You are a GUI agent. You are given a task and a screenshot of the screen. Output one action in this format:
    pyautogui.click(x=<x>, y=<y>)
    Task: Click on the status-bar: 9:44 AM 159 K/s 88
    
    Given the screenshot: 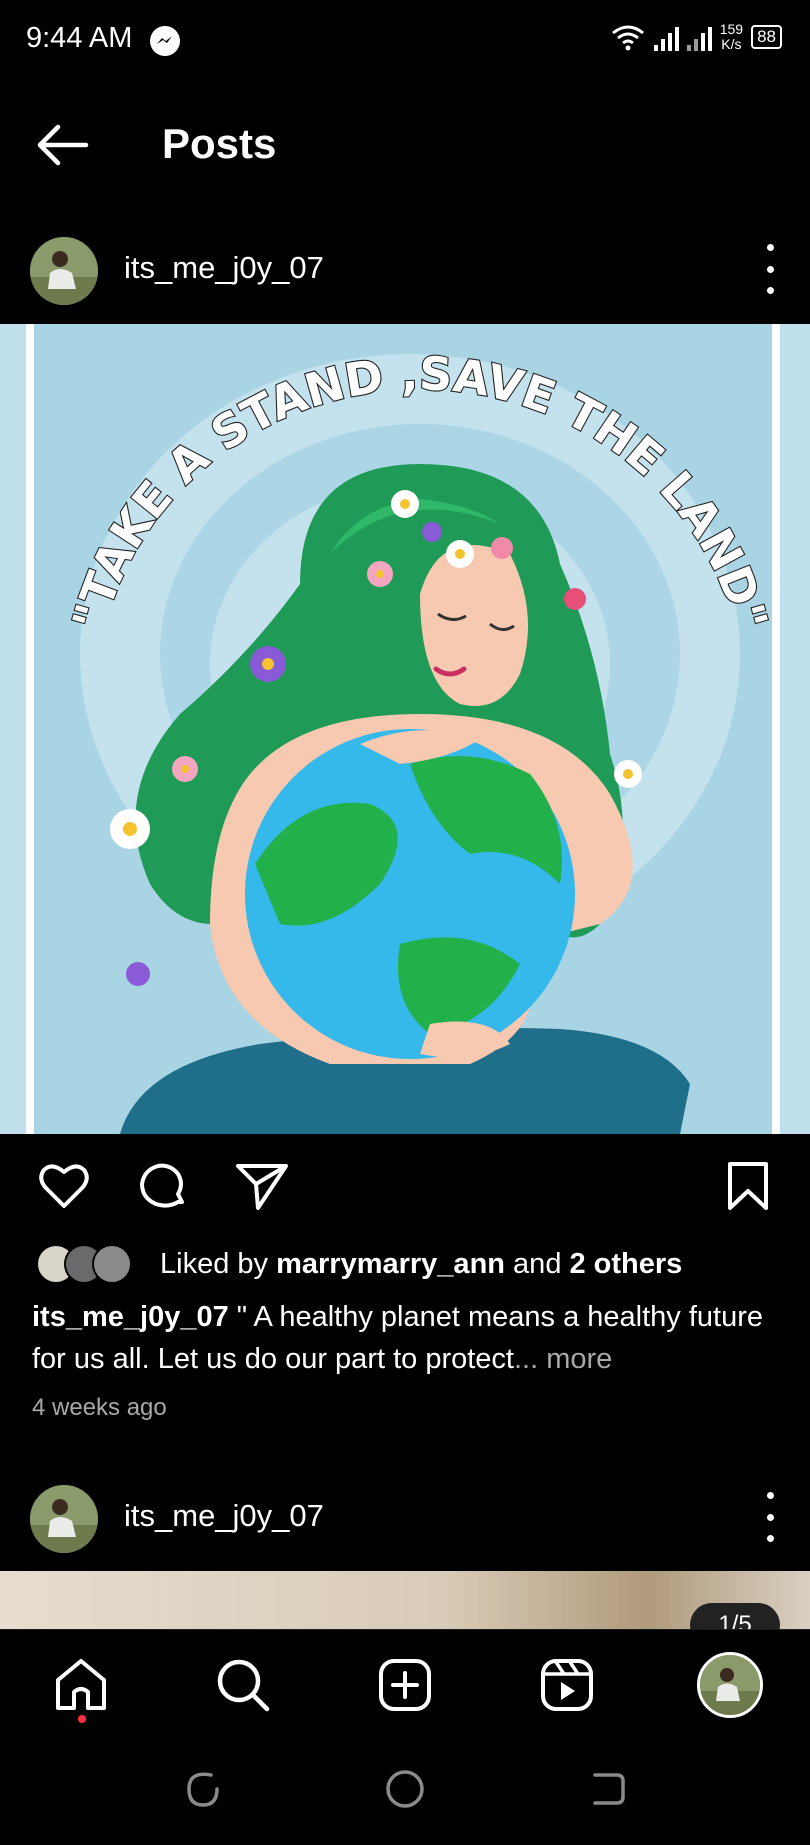 What is the action you would take?
    pyautogui.click(x=405, y=40)
    